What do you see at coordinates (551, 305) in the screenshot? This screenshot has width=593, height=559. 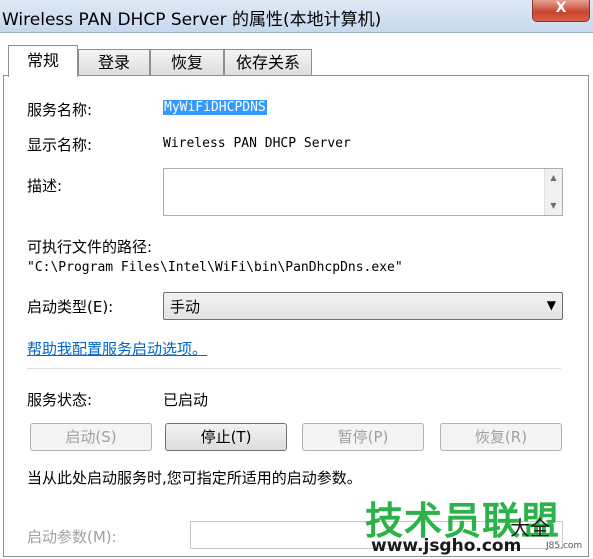 I see `chevron-down-icon: ▼` at bounding box center [551, 305].